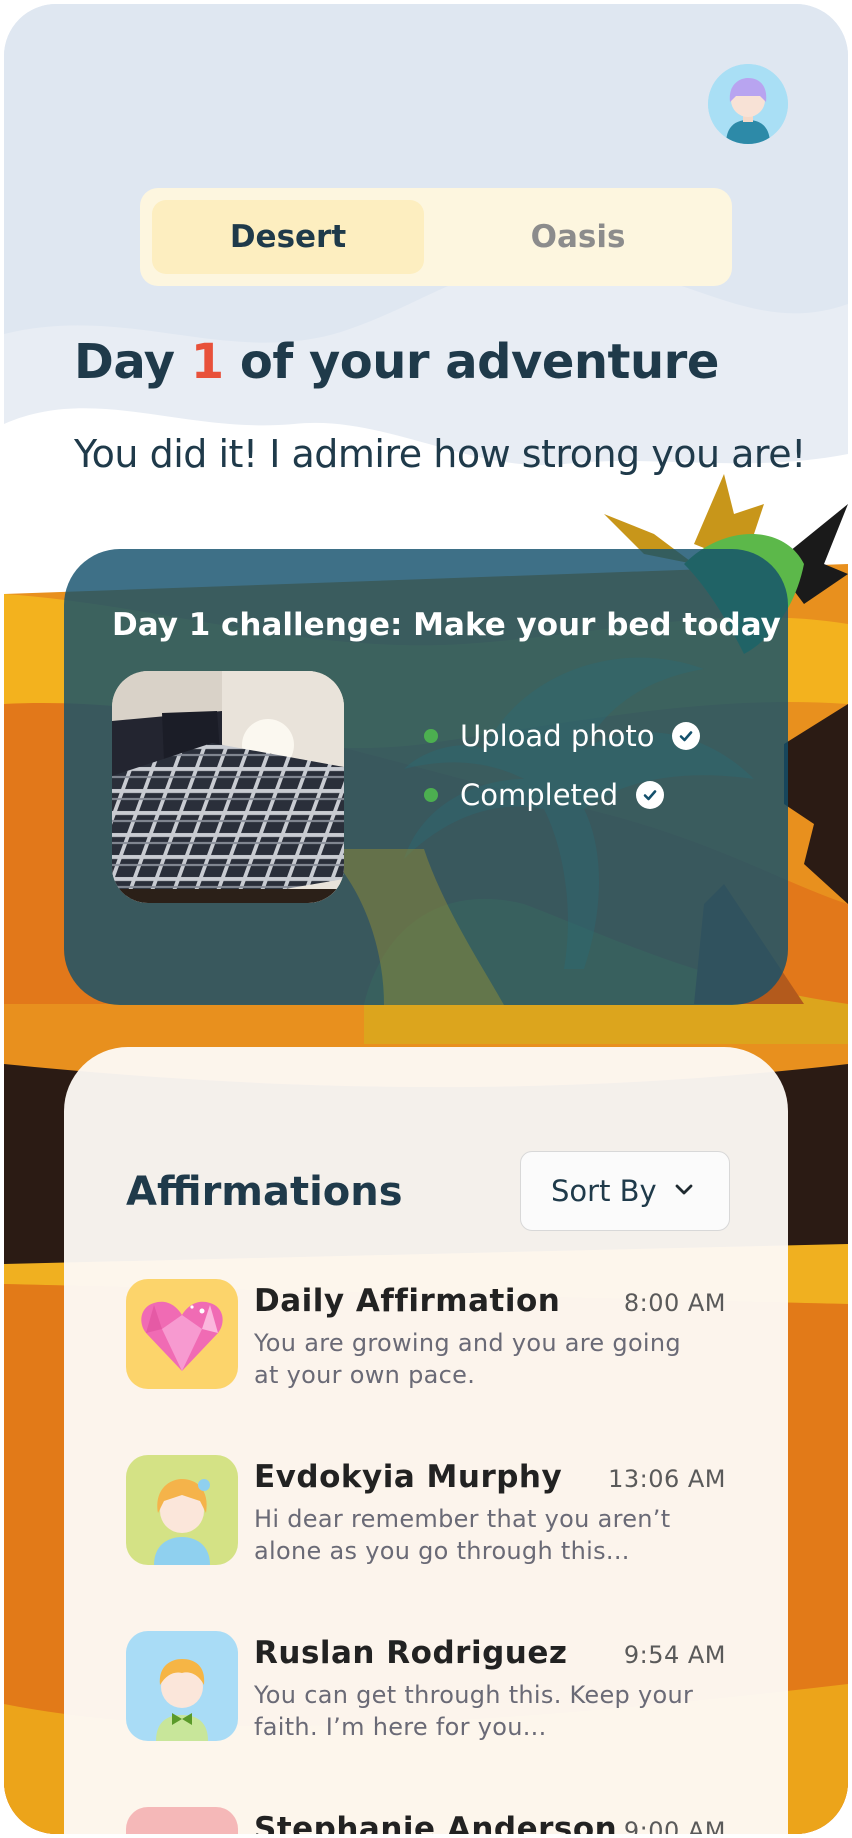 The image size is (852, 1838). I want to click on sort-label: Sort By, so click(604, 1191).